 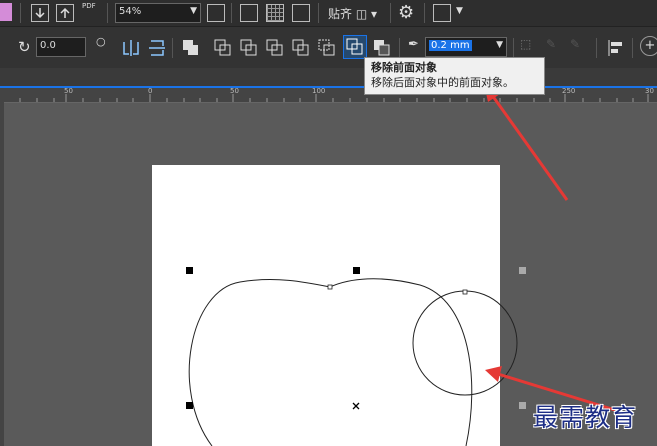 I want to click on mirror-vertical-icon, so click(x=157, y=48).